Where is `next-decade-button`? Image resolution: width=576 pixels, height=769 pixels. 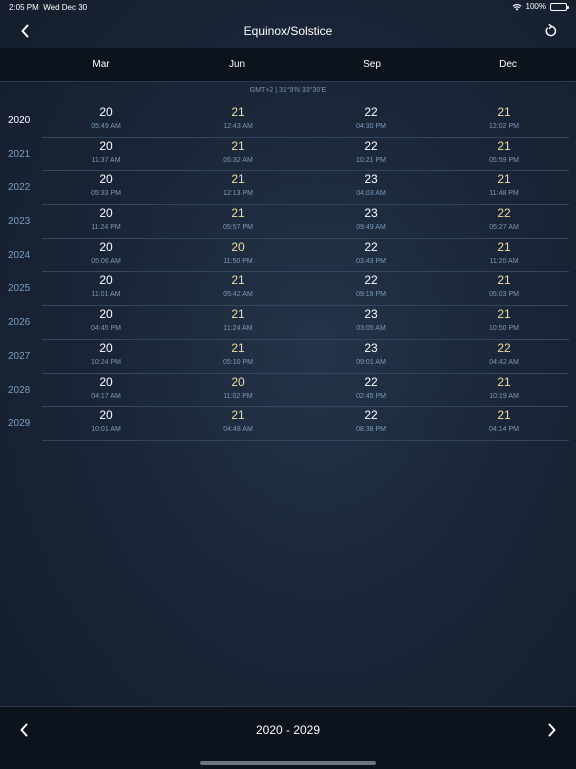 next-decade-button is located at coordinates (552, 730).